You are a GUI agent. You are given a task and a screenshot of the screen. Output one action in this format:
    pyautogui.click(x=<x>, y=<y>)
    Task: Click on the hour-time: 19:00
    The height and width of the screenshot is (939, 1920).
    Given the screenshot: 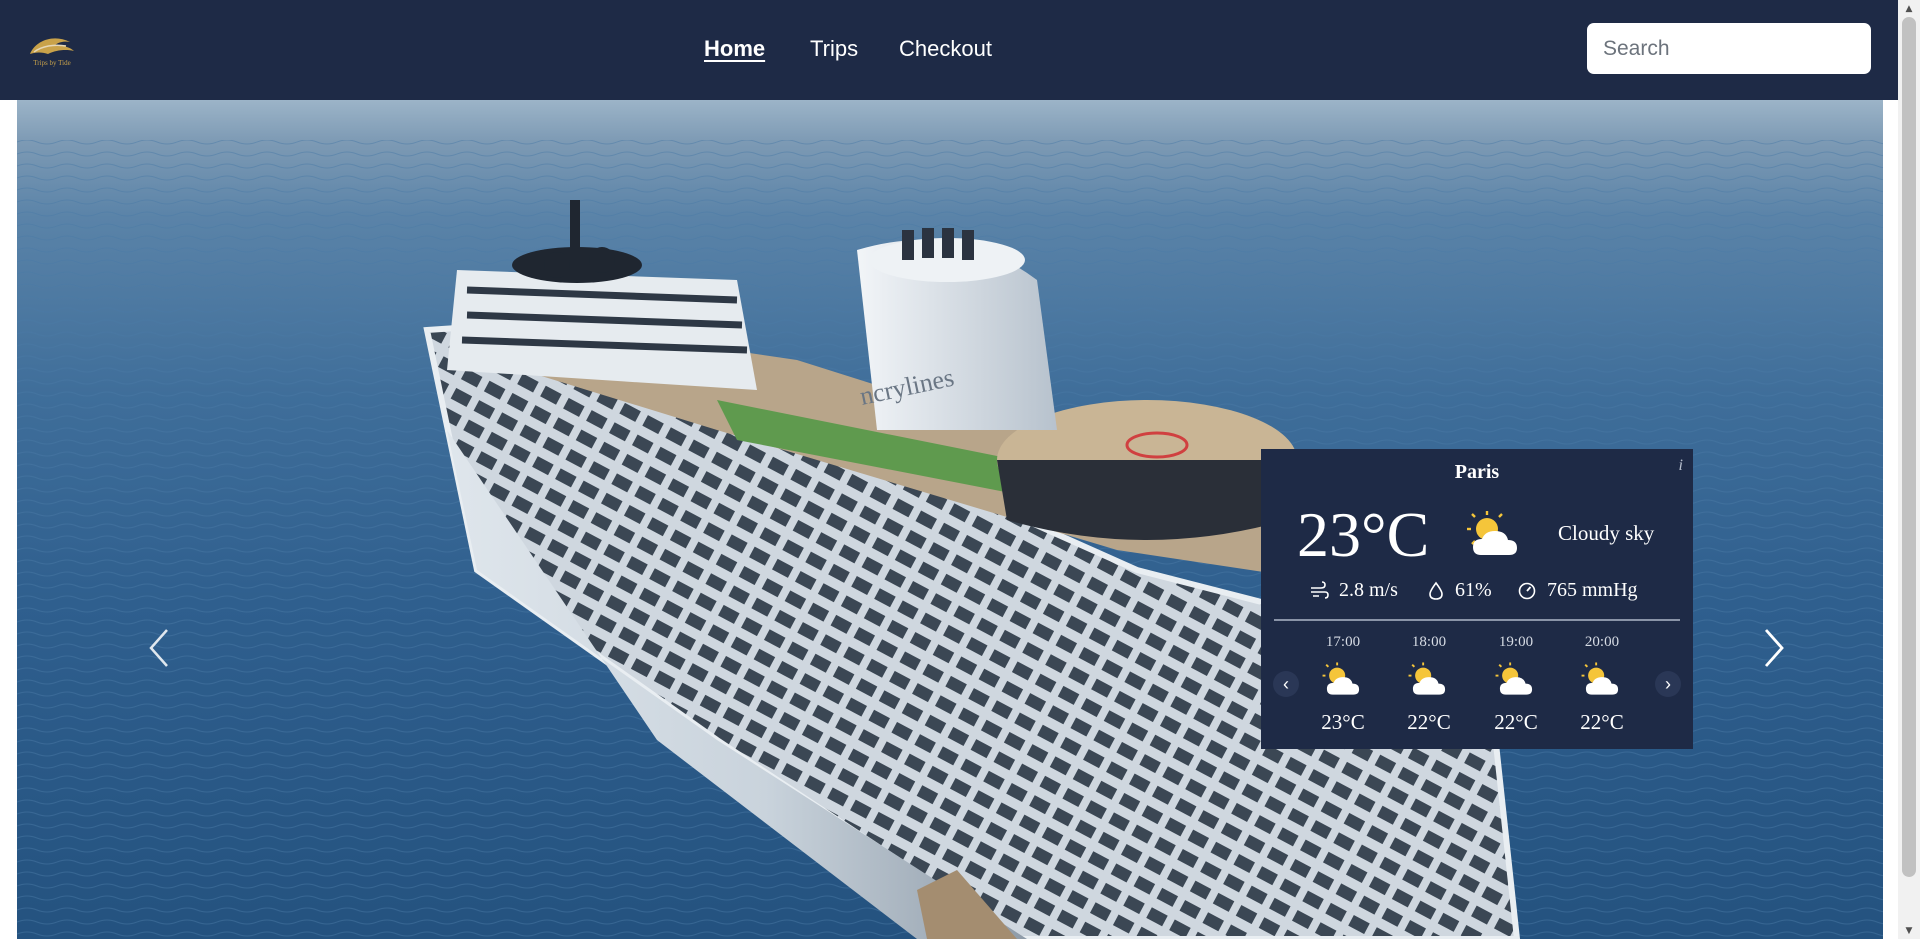 What is the action you would take?
    pyautogui.click(x=1516, y=642)
    